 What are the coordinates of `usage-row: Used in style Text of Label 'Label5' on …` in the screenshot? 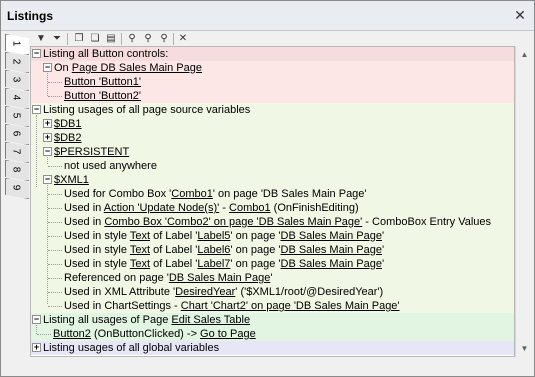 It's located at (224, 236).